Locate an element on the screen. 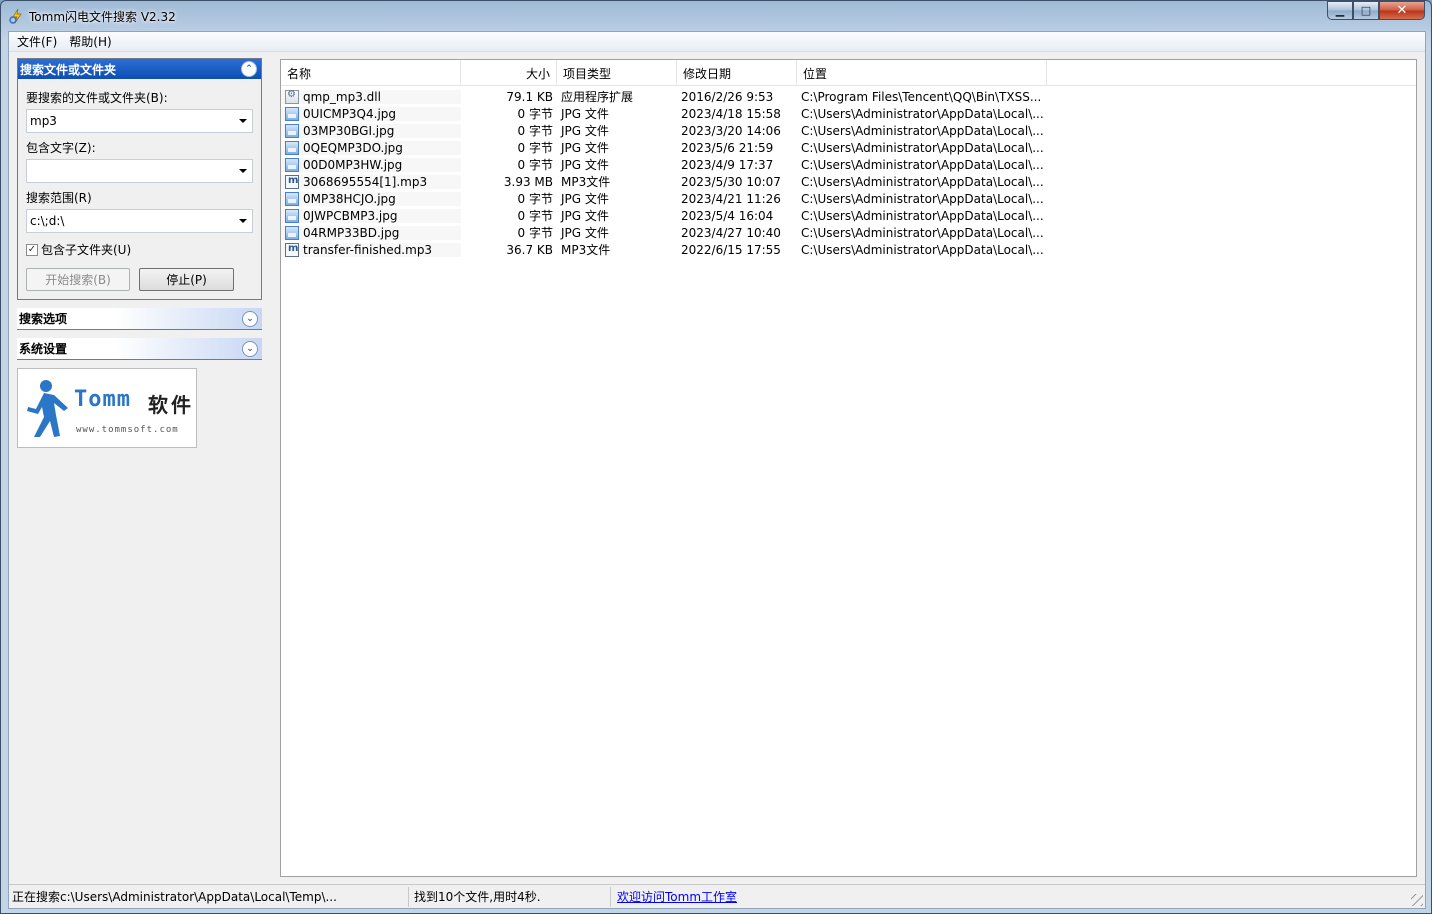 Image resolution: width=1432 pixels, height=914 pixels. left-pane: 搜索文件或文件夹 ⌃ 要搜索的文件或文件夹(B): mp3 包含文字(Z) is located at coordinates (139, 253).